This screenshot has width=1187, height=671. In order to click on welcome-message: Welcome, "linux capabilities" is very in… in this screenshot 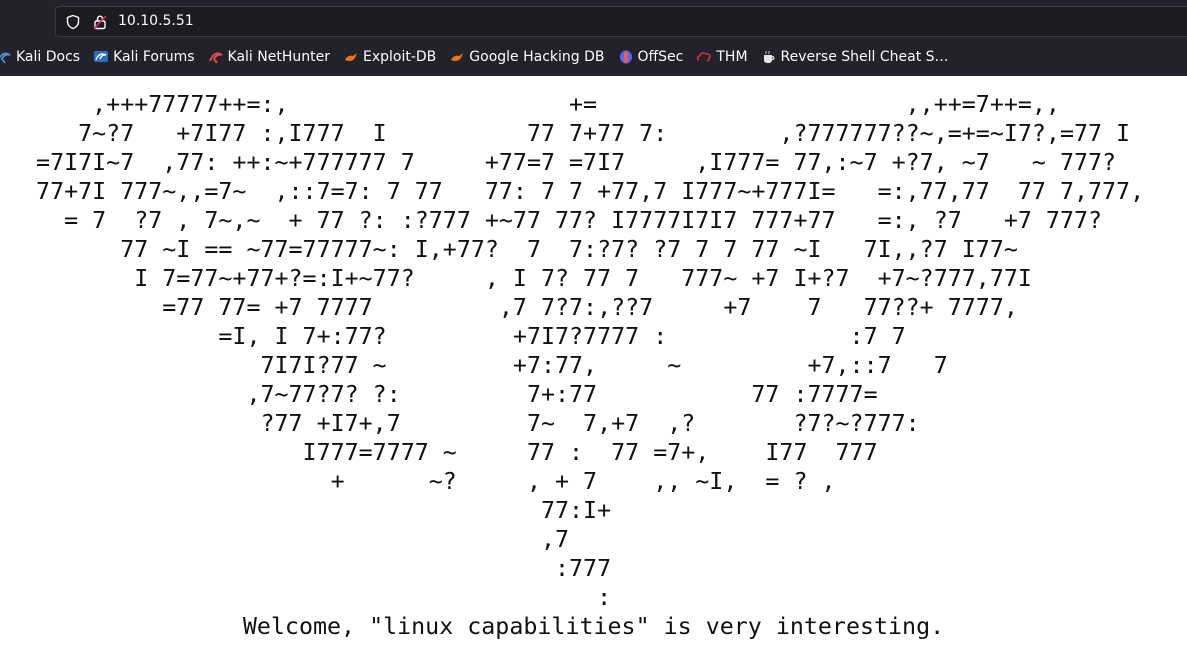, I will do `click(593, 626)`.